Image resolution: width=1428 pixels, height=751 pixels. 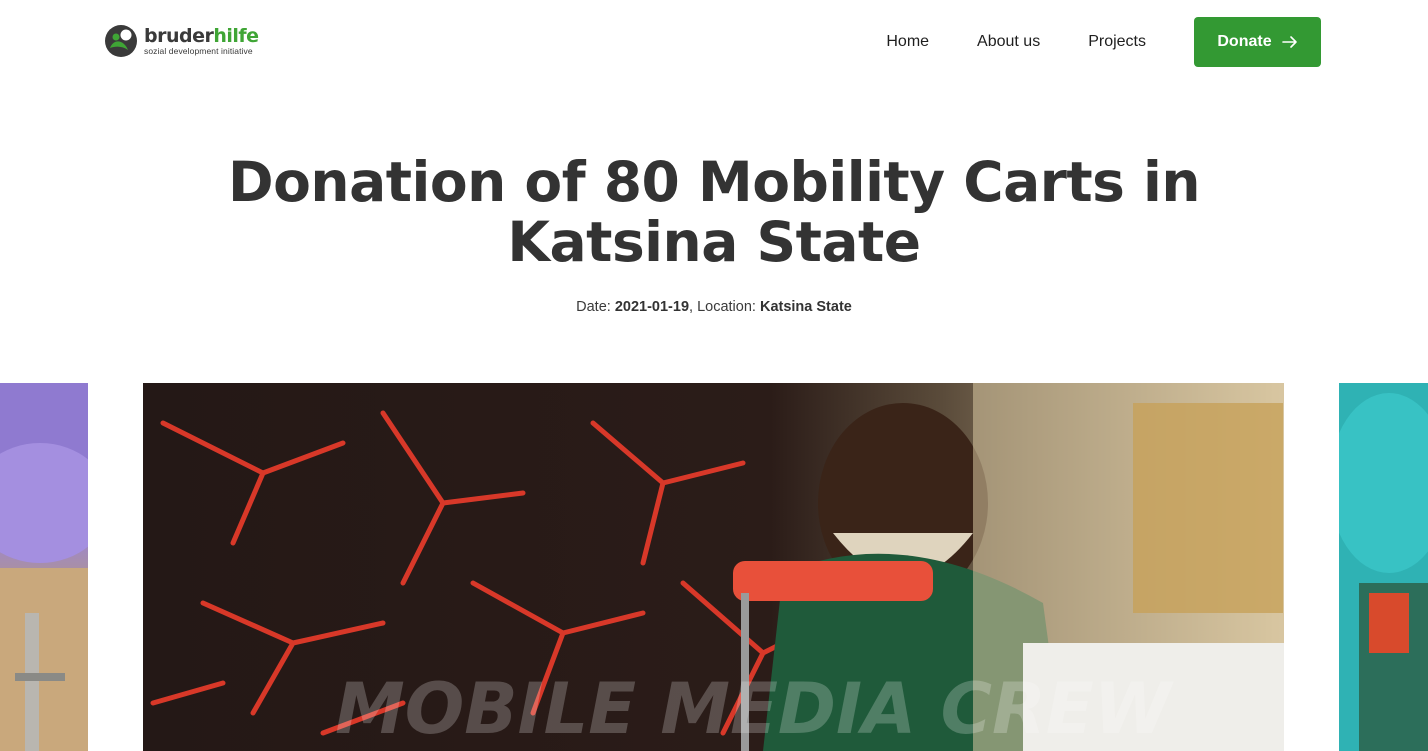 What do you see at coordinates (121, 41) in the screenshot?
I see `logo-icon` at bounding box center [121, 41].